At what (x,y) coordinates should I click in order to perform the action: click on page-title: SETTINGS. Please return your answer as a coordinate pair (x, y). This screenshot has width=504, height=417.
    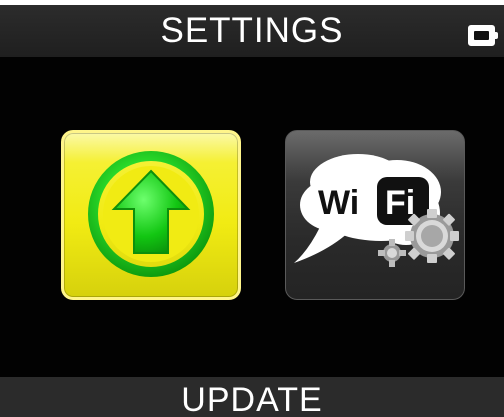
    Looking at the image, I should click on (252, 30).